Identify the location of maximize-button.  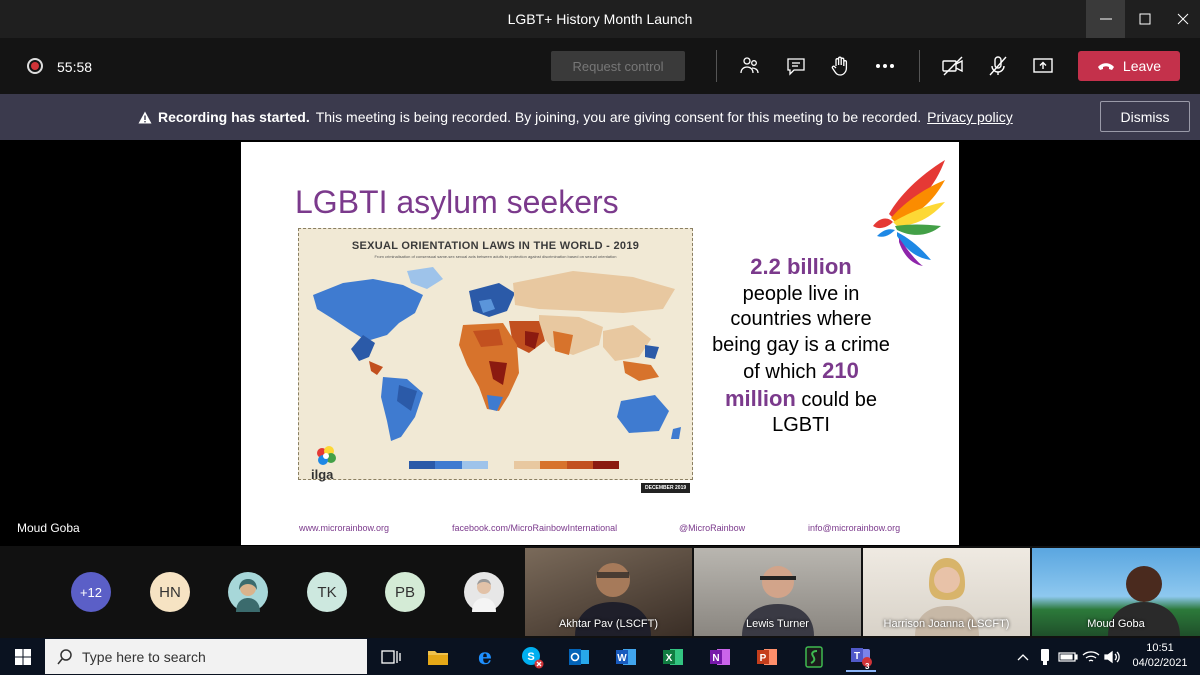
(1144, 19).